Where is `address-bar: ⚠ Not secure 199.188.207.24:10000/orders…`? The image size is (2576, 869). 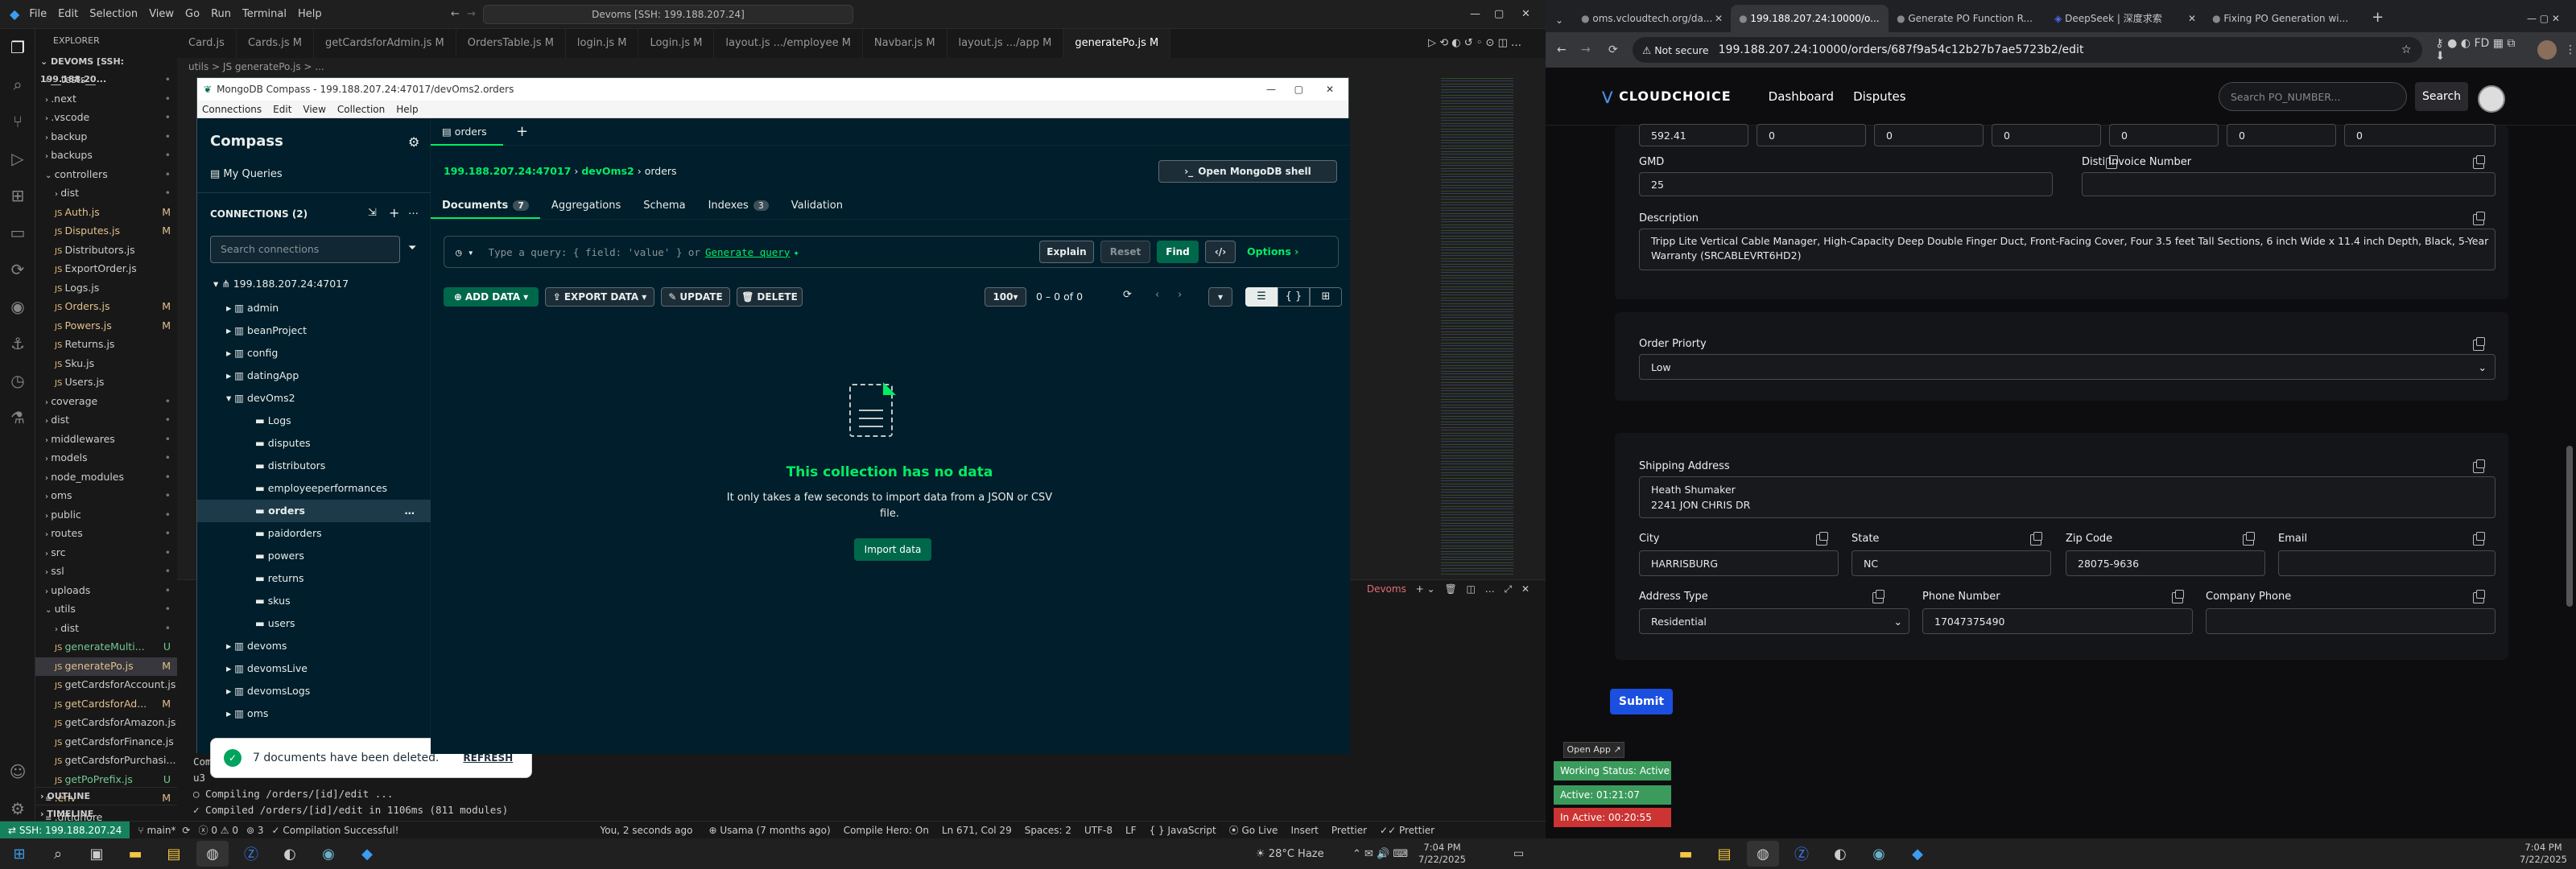 address-bar: ⚠ Not secure 199.188.207.24:10000/orders… is located at coordinates (2028, 50).